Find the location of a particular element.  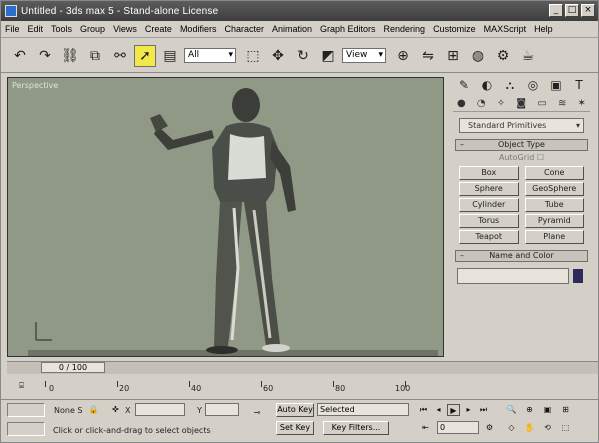

pivot-center-icon: ⊕ is located at coordinates (403, 56).